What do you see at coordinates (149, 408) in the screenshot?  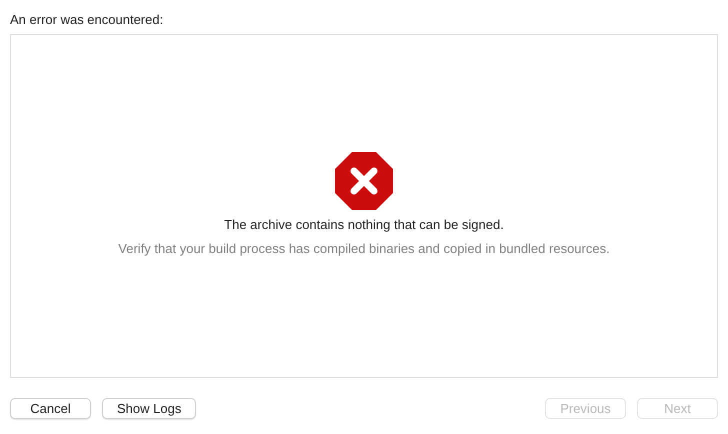 I see `left-button: Show Logs` at bounding box center [149, 408].